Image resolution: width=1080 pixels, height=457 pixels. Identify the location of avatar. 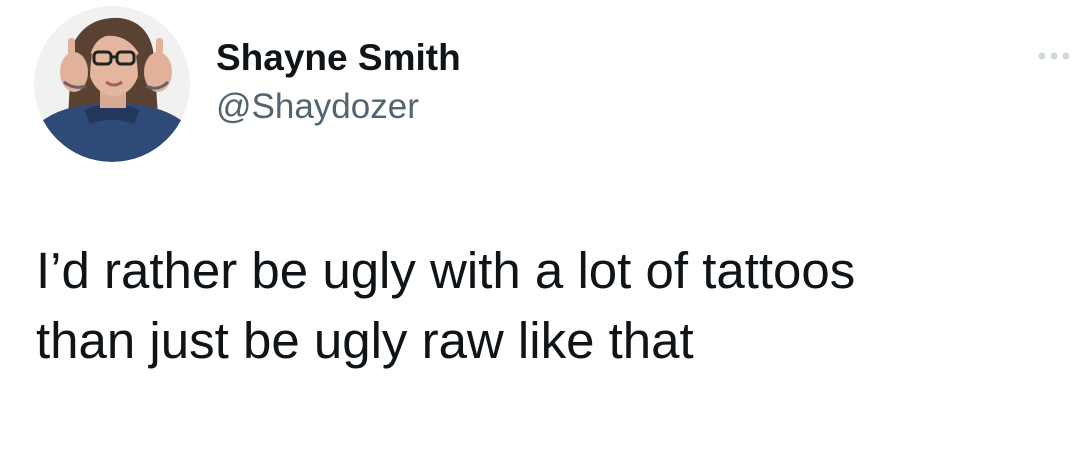
(112, 84).